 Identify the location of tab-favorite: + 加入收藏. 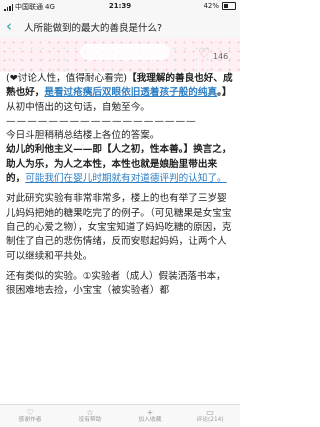
(150, 416).